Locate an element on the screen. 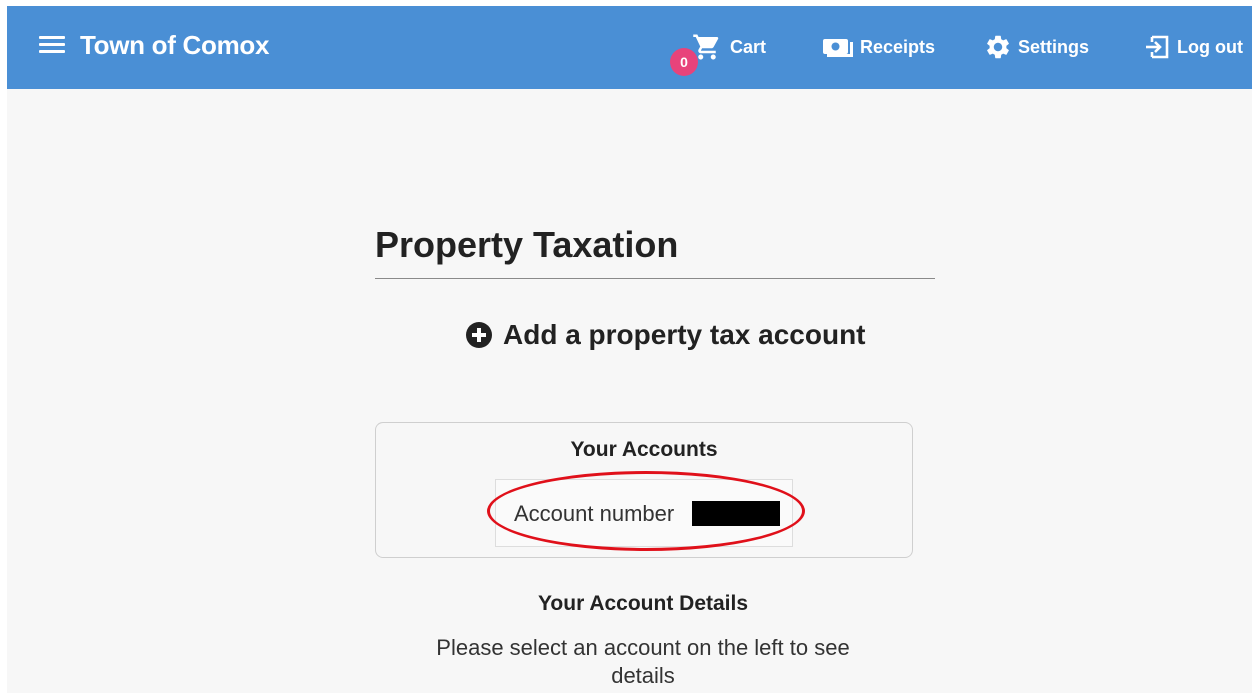 This screenshot has width=1252, height=693. logout-button: Log out is located at coordinates (1193, 47).